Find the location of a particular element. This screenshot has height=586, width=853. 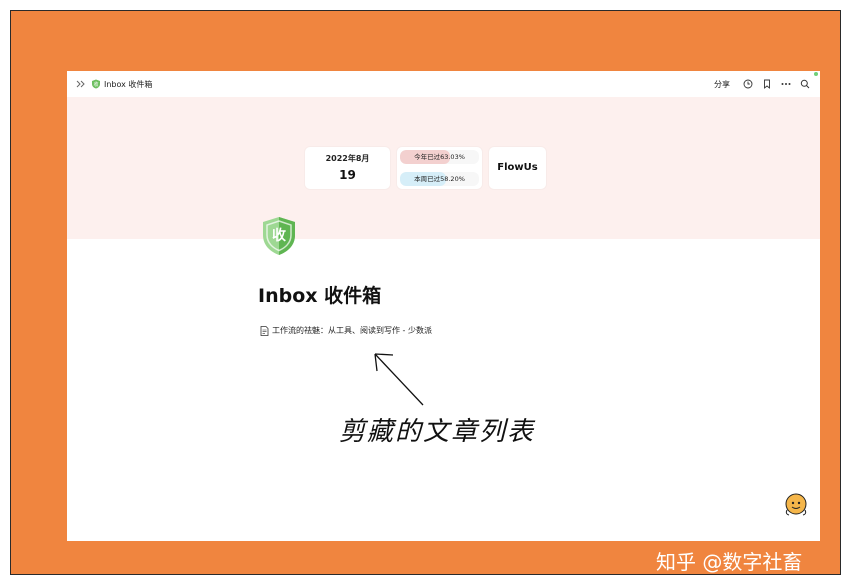

bookmark-icon is located at coordinates (766, 84).